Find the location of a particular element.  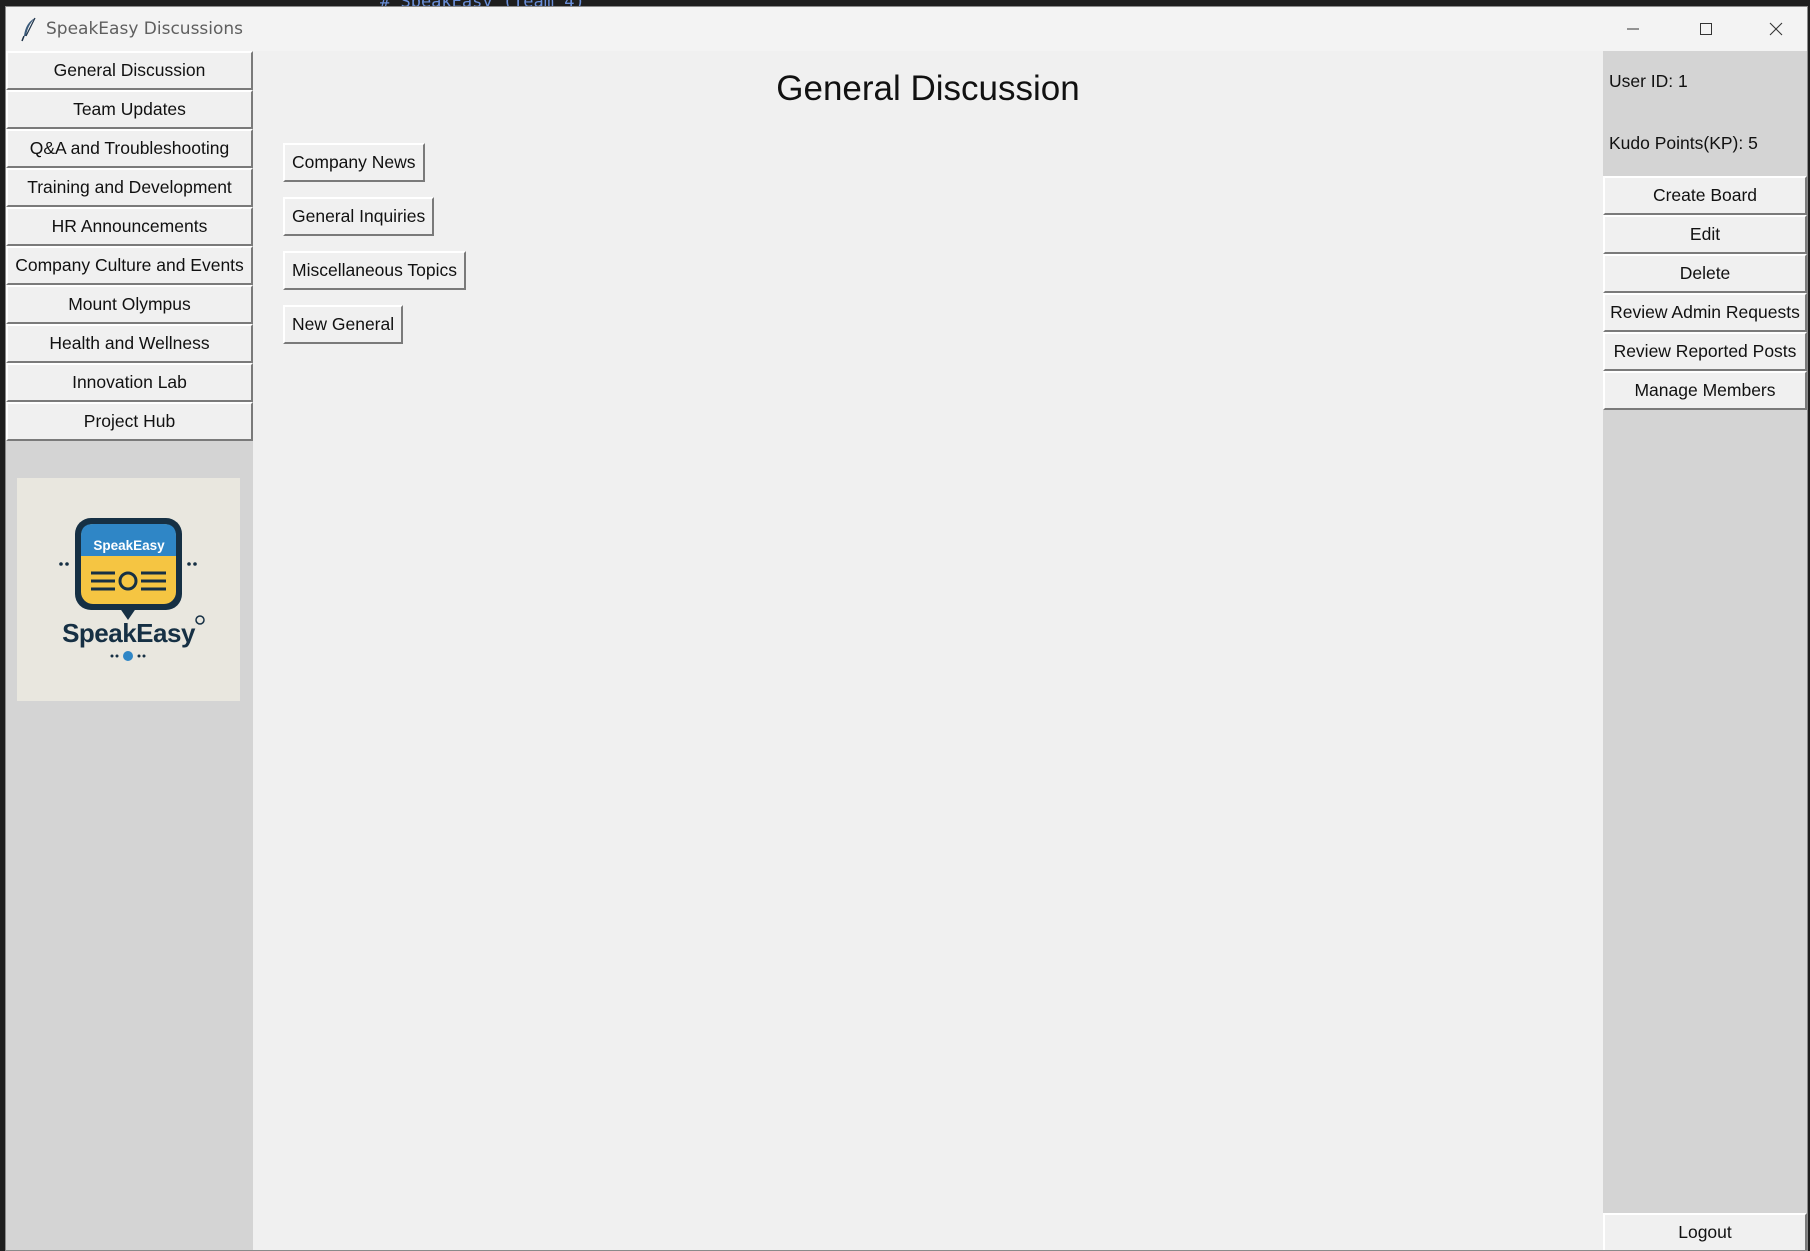

board-general-inquiries: General Inquiries is located at coordinates (359, 216).